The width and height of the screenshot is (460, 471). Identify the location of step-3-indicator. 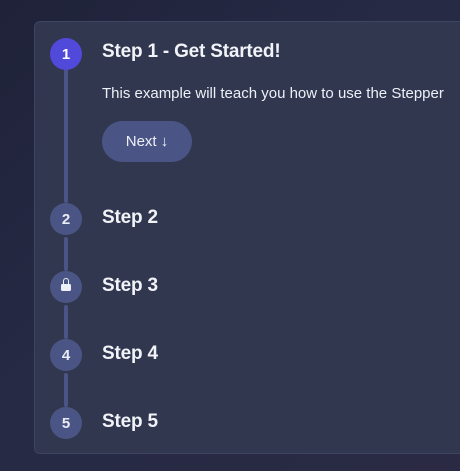
(66, 287).